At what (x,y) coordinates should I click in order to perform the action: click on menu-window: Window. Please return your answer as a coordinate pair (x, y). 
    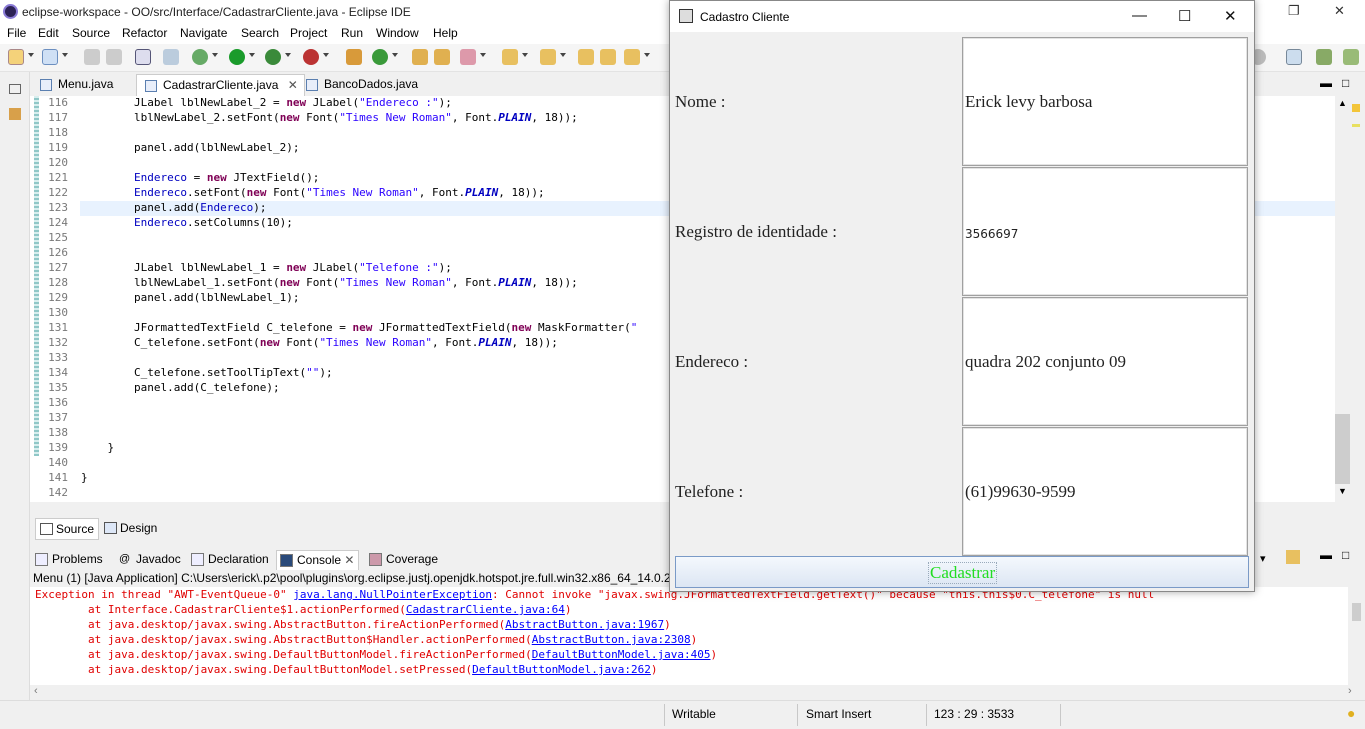
    Looking at the image, I should click on (397, 33).